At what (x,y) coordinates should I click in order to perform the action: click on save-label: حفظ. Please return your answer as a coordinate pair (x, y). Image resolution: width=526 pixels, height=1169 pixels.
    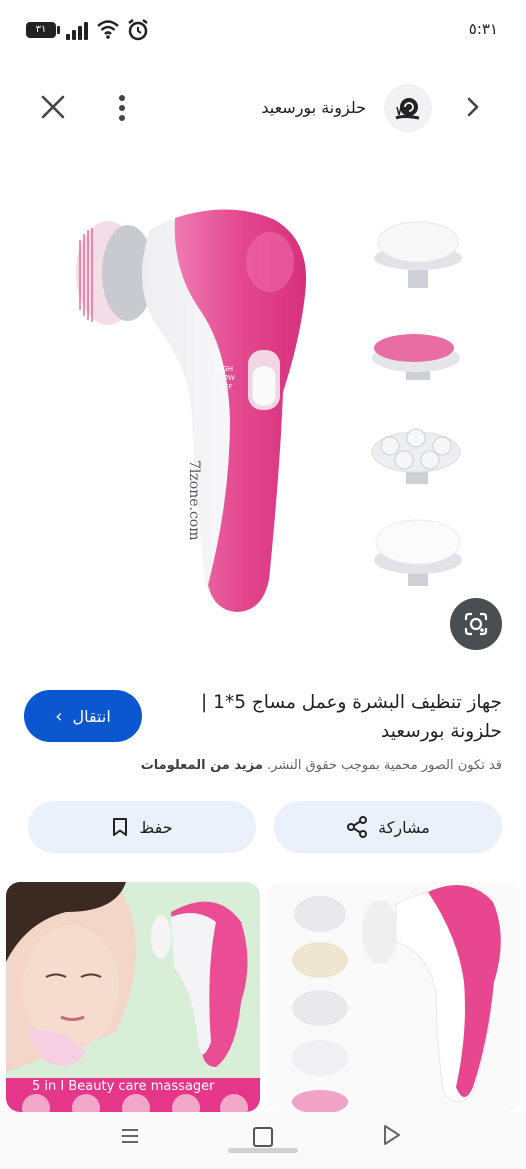
    Looking at the image, I should click on (156, 827).